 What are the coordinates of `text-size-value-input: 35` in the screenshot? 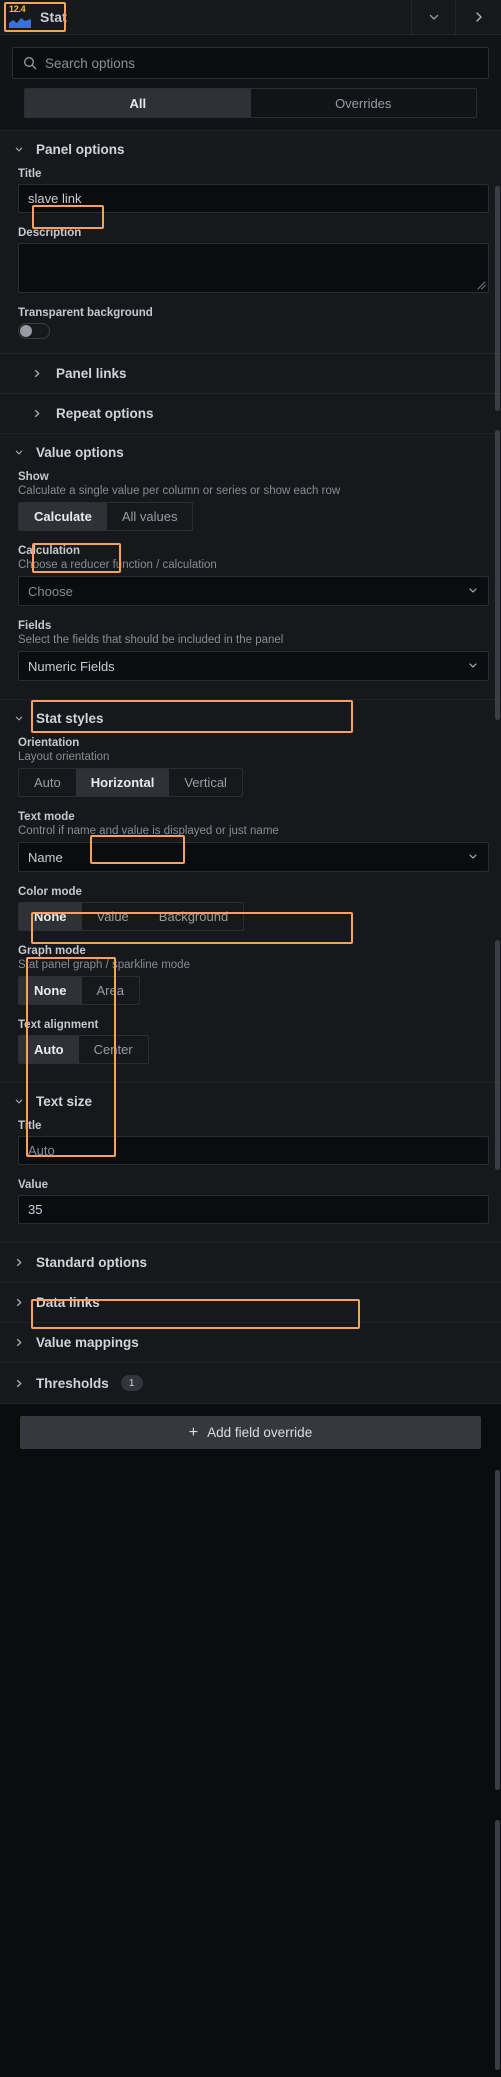 It's located at (253, 1209).